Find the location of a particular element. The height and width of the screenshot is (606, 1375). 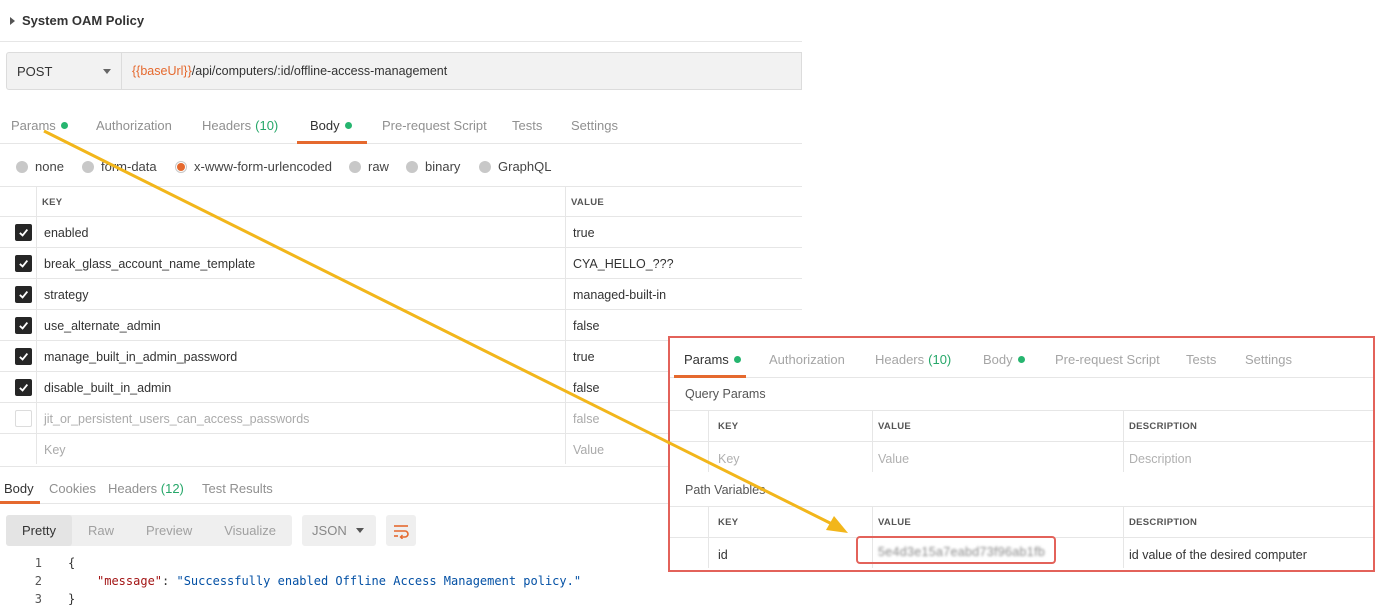

radio-x-www-form-urlencoded: x-www-form-urlencoded is located at coordinates (253, 166).